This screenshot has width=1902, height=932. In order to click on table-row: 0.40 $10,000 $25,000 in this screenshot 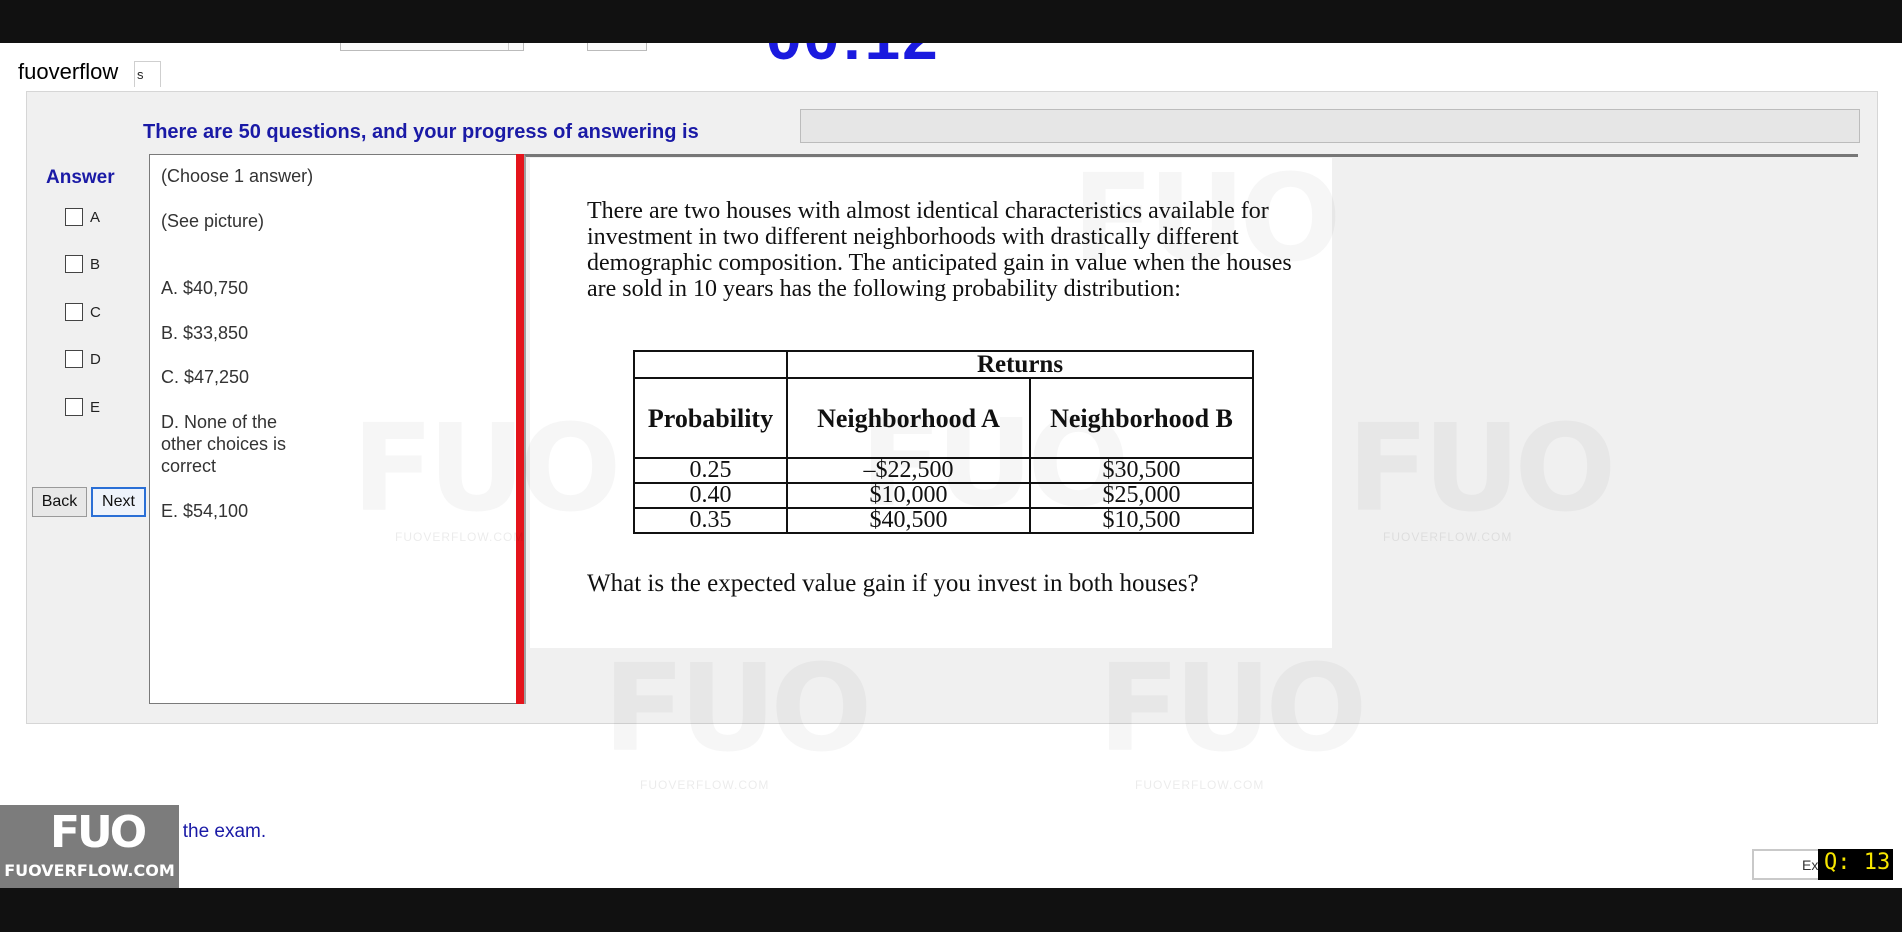, I will do `click(943, 495)`.